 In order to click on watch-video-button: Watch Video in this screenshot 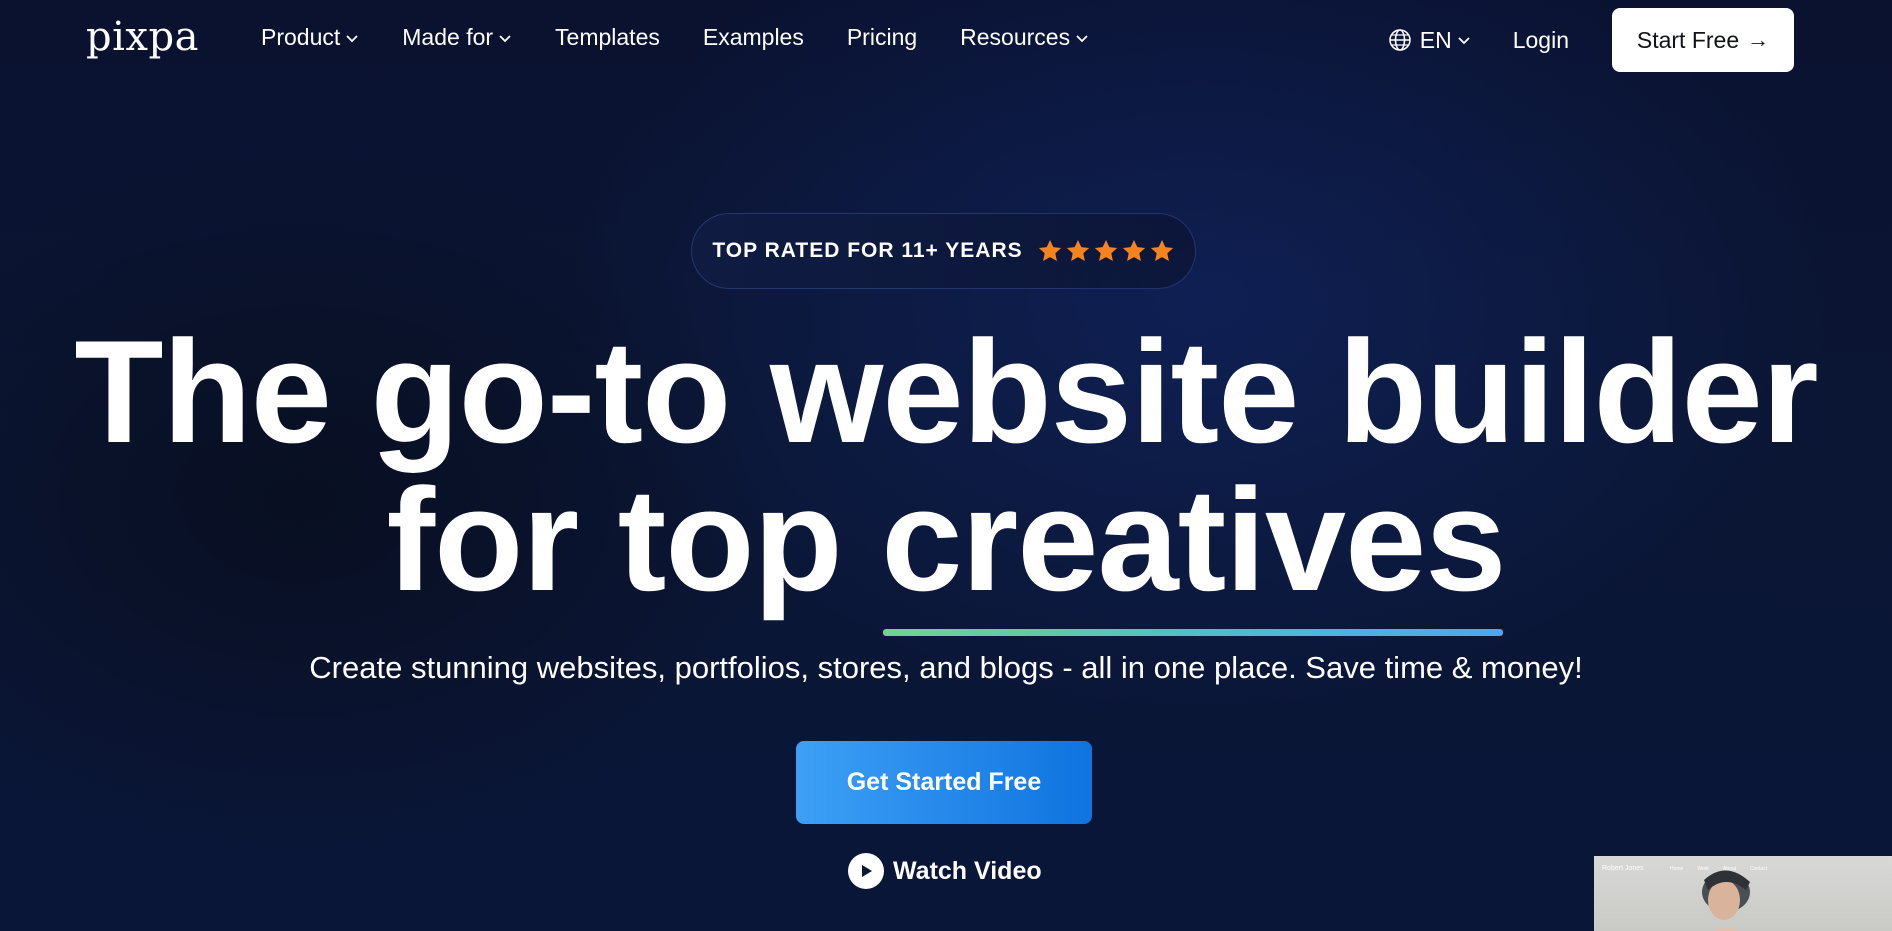, I will do `click(945, 871)`.